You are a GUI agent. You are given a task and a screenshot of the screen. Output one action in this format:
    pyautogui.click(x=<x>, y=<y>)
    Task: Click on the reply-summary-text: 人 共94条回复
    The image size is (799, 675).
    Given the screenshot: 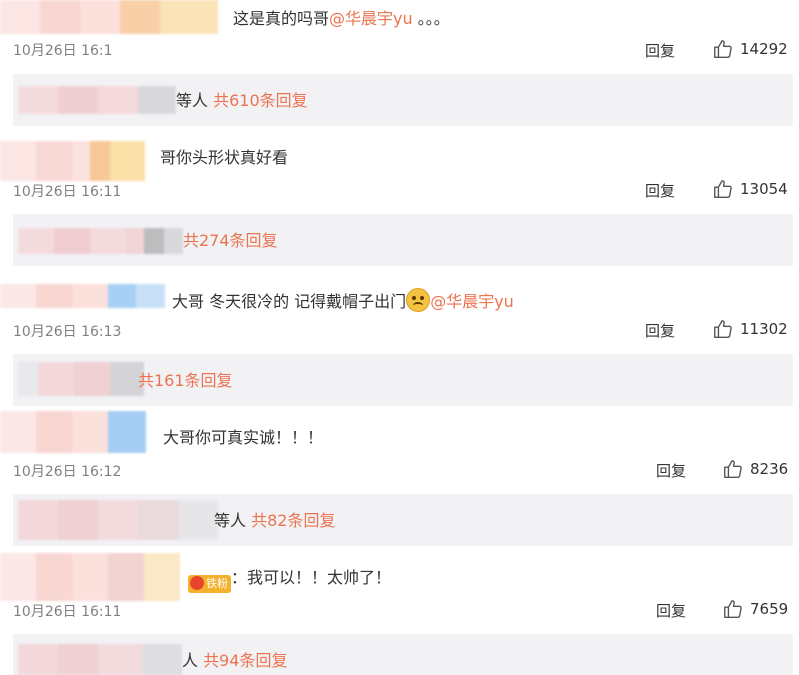 What is the action you would take?
    pyautogui.click(x=234, y=661)
    